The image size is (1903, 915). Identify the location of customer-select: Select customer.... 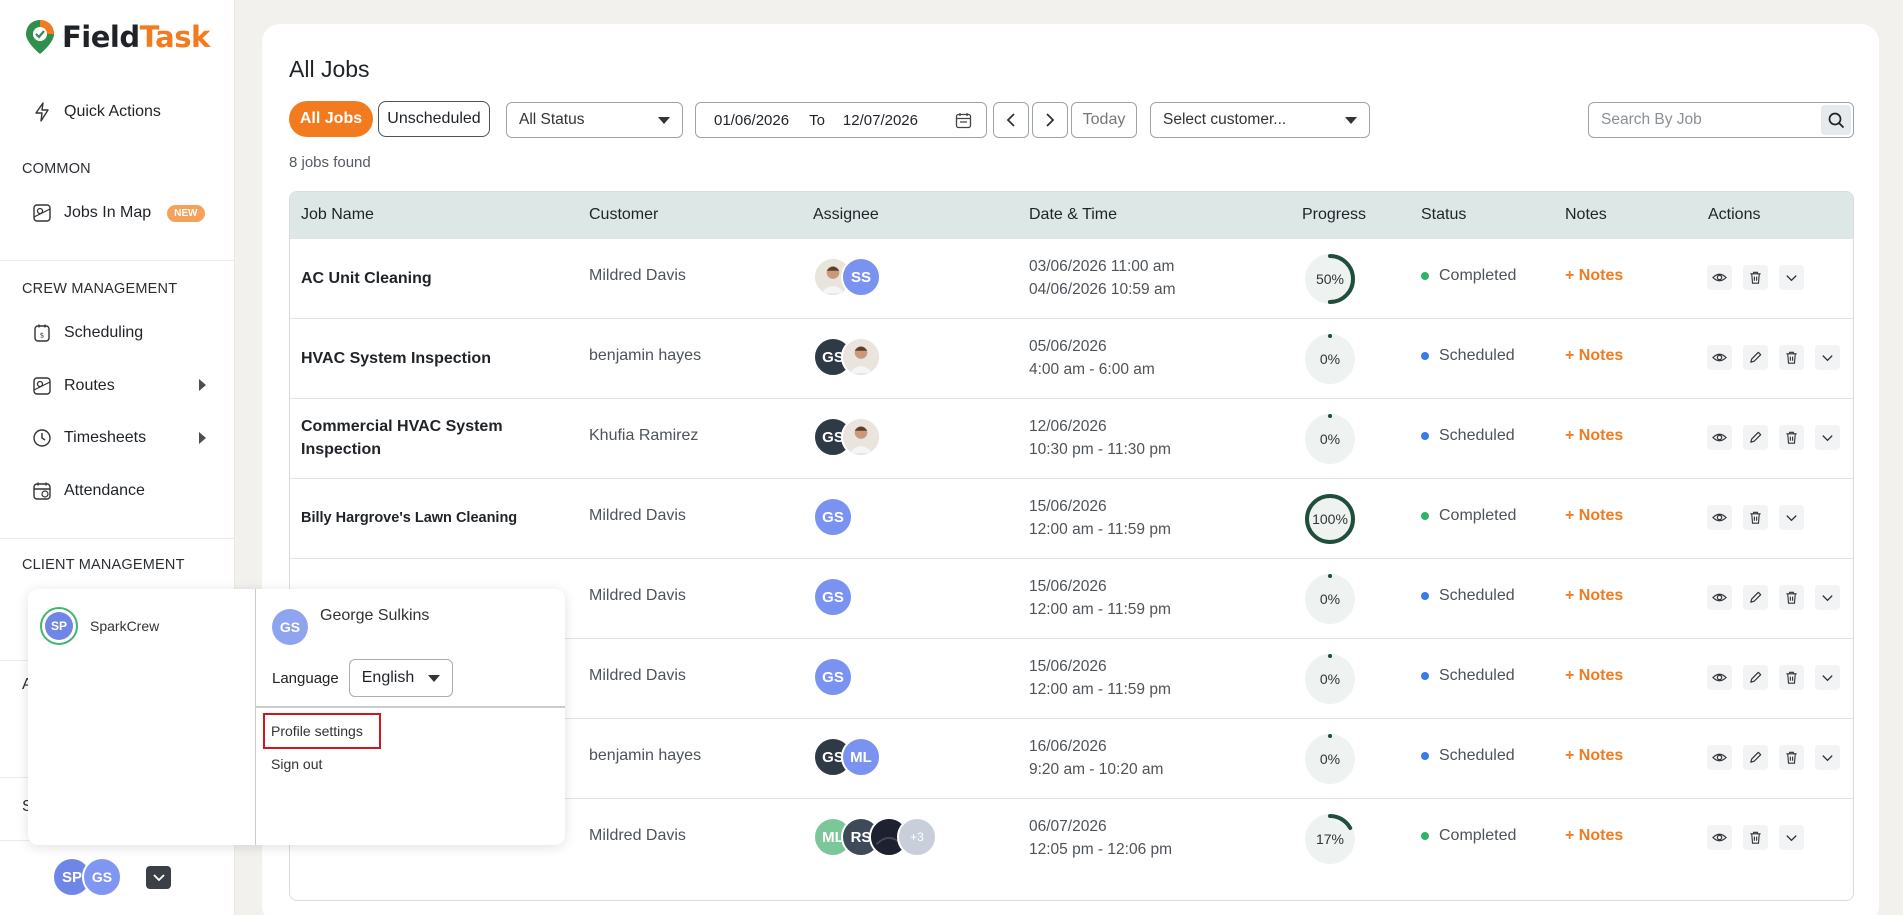
(1260, 120).